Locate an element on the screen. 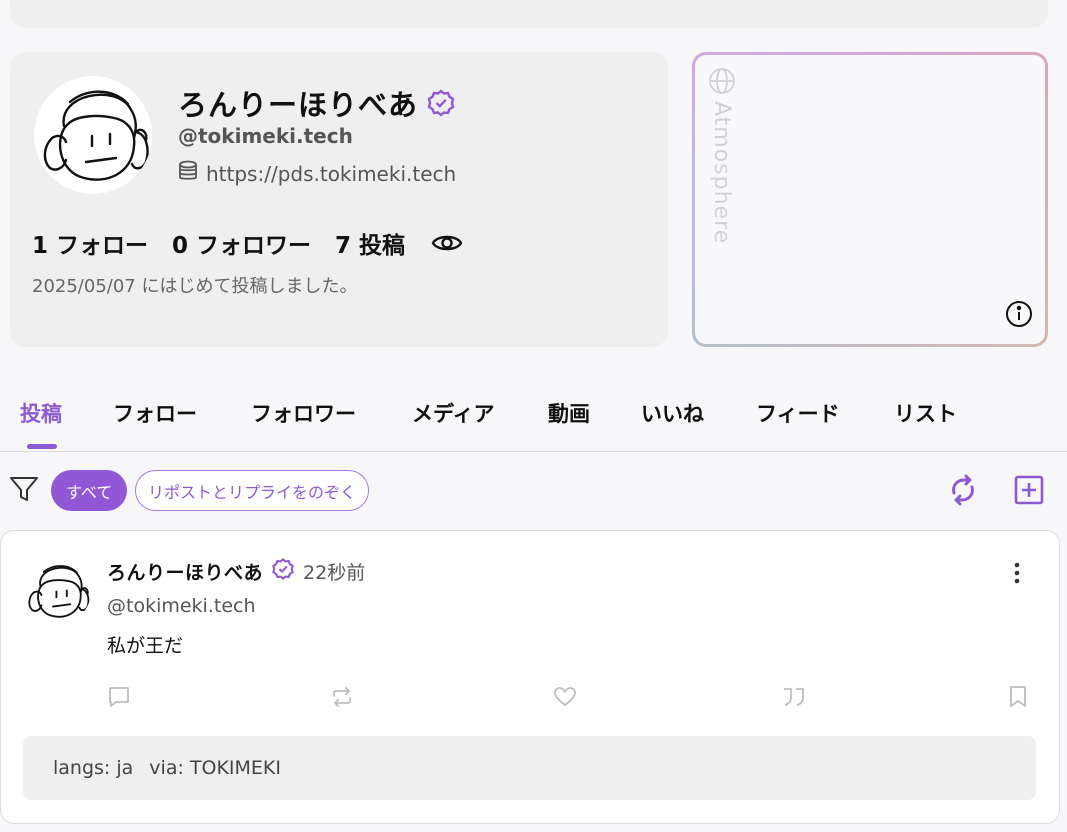  heart-icon is located at coordinates (565, 699).